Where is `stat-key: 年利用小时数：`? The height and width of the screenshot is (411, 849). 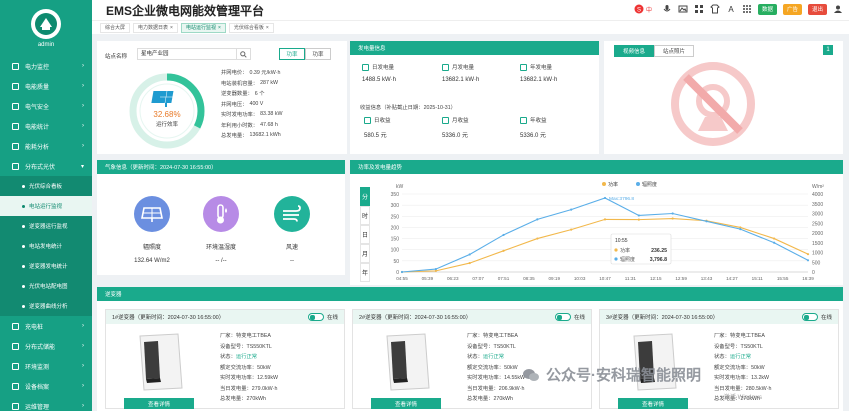 stat-key: 年利用小时数： is located at coordinates (240, 125).